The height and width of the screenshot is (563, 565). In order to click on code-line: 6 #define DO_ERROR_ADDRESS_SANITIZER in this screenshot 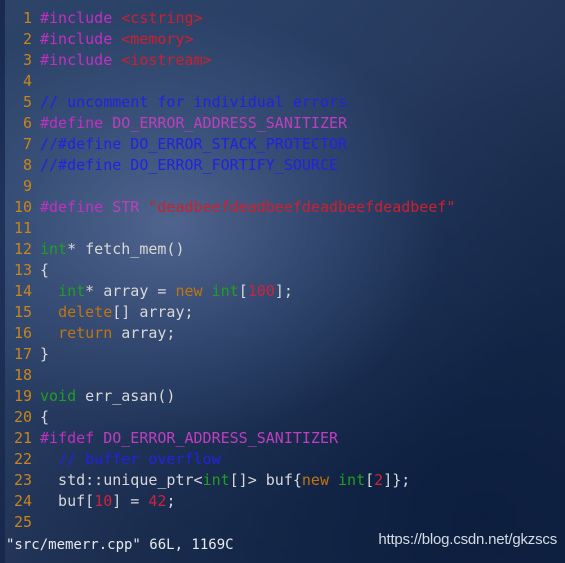, I will do `click(282, 123)`.